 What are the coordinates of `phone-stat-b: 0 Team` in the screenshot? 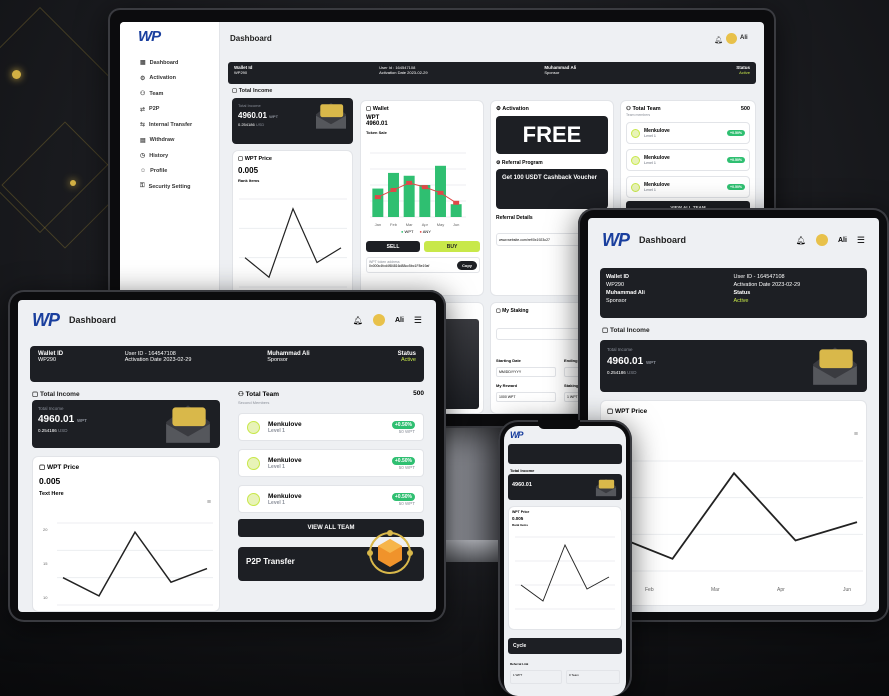 It's located at (593, 677).